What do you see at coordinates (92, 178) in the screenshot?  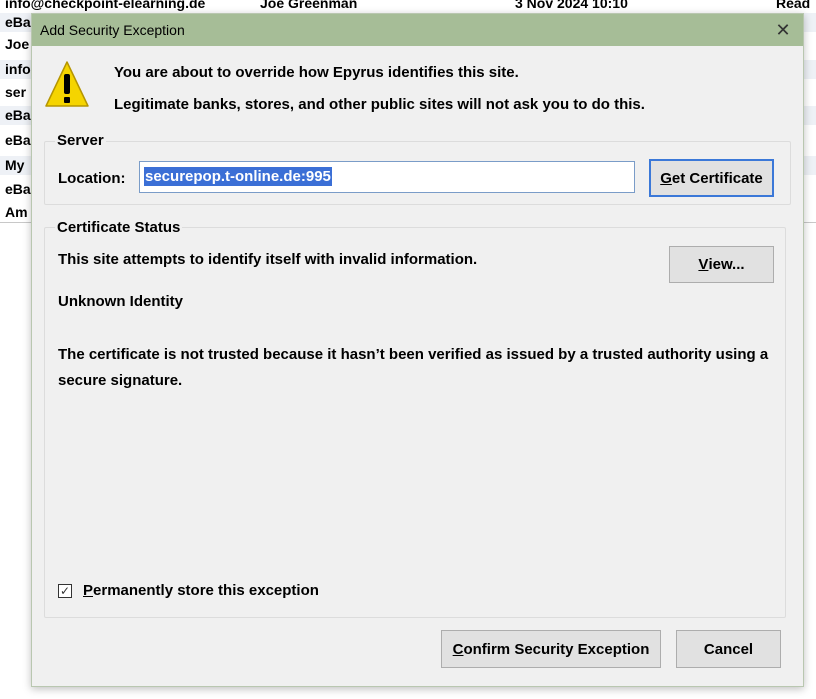 I see `location-label: Location:` at bounding box center [92, 178].